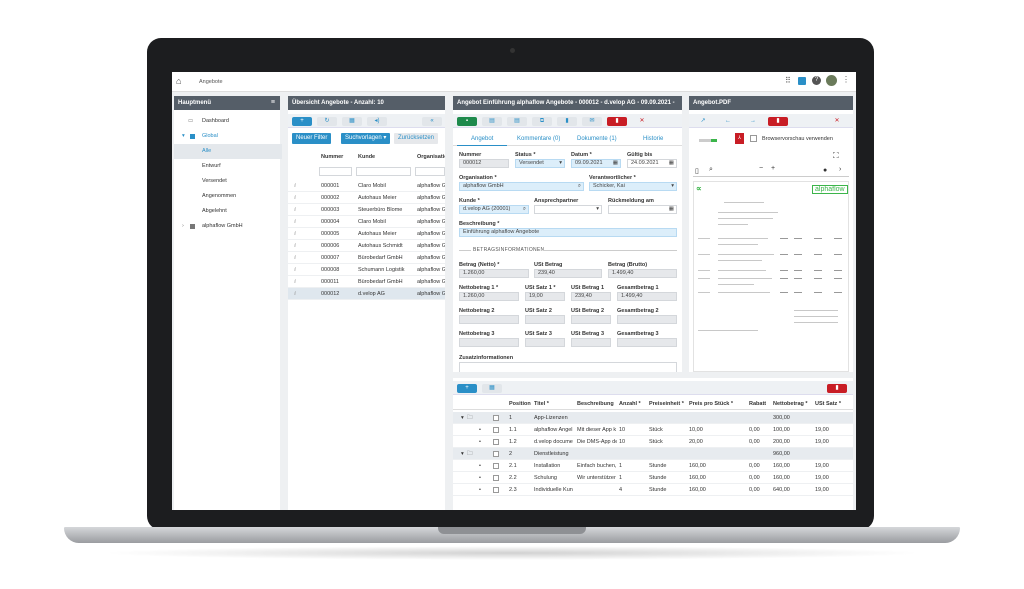  I want to click on tab-historie: Historie, so click(653, 139).